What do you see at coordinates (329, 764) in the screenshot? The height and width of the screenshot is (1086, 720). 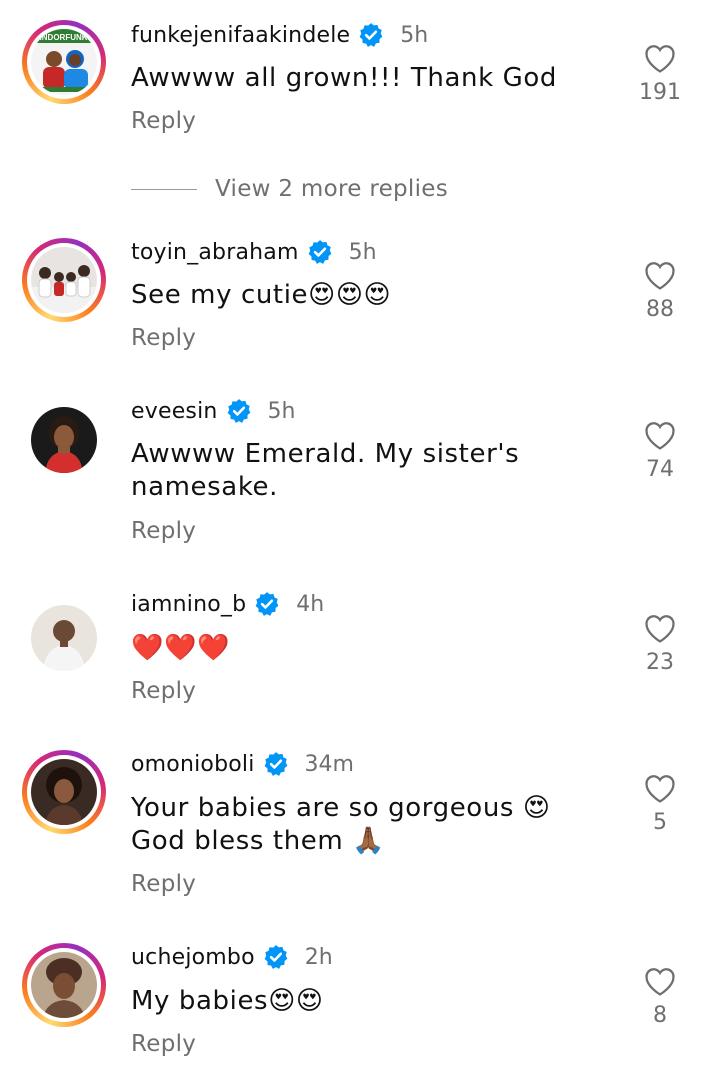 I see `comment-time: 34m` at bounding box center [329, 764].